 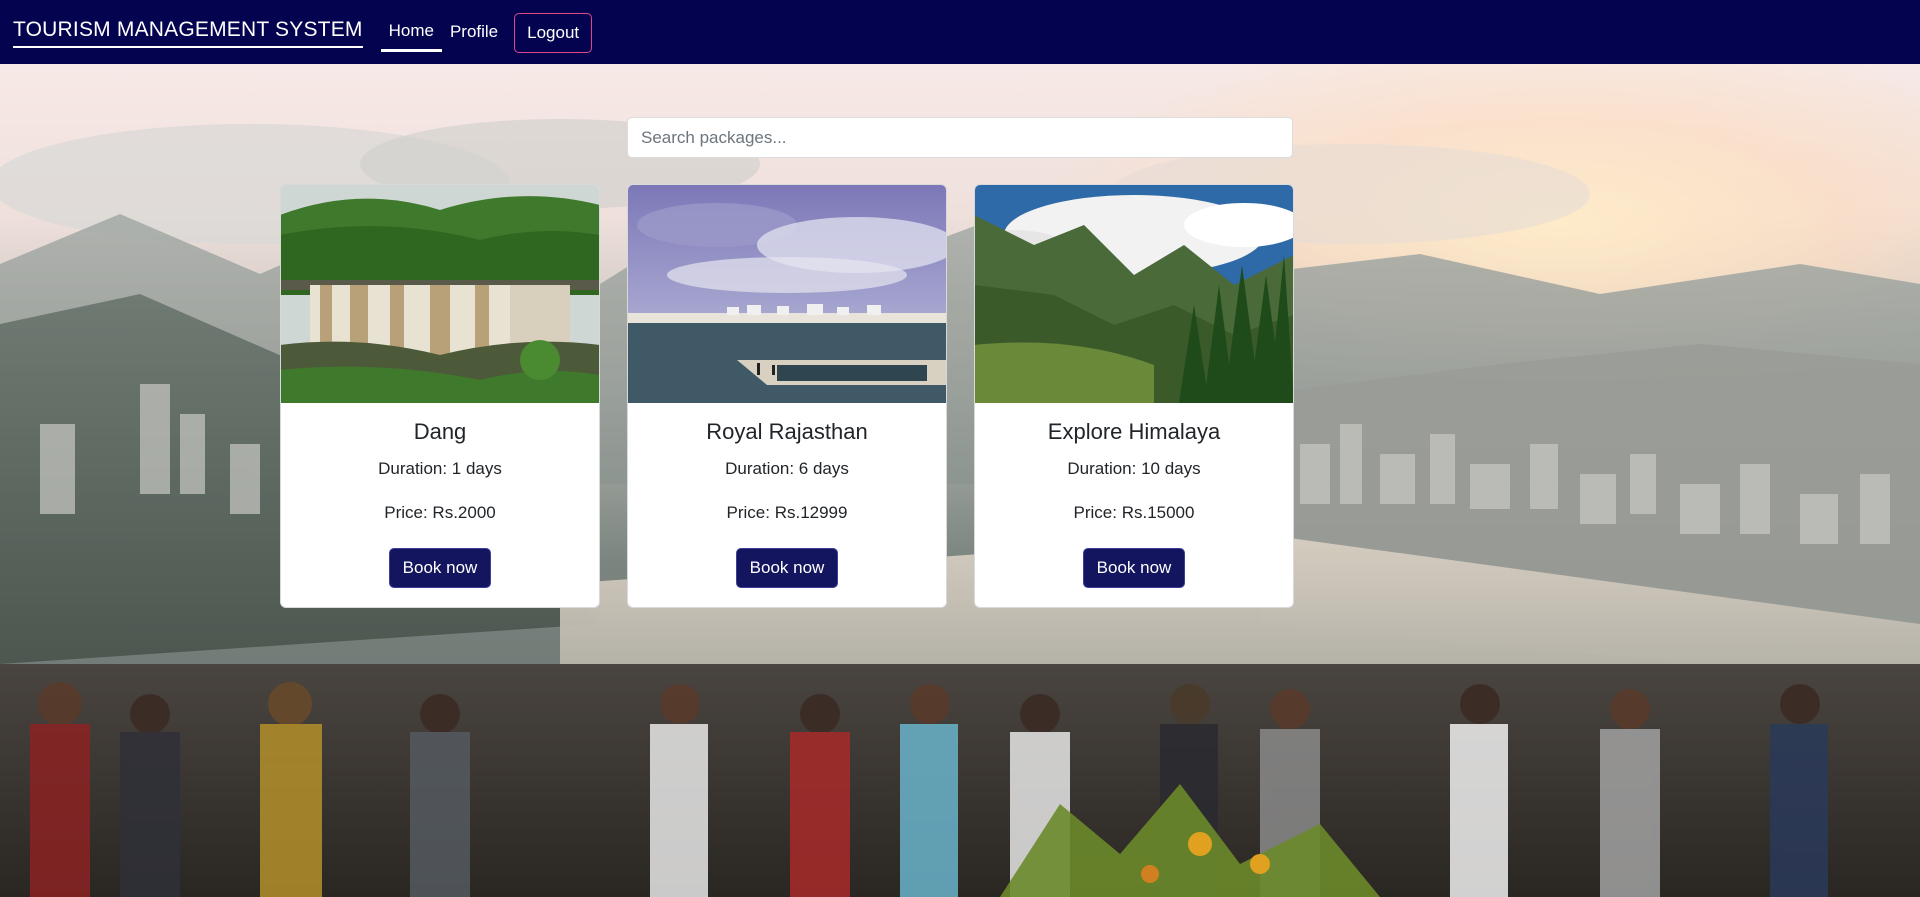 I want to click on package-title: Explore Himalaya, so click(x=1134, y=431).